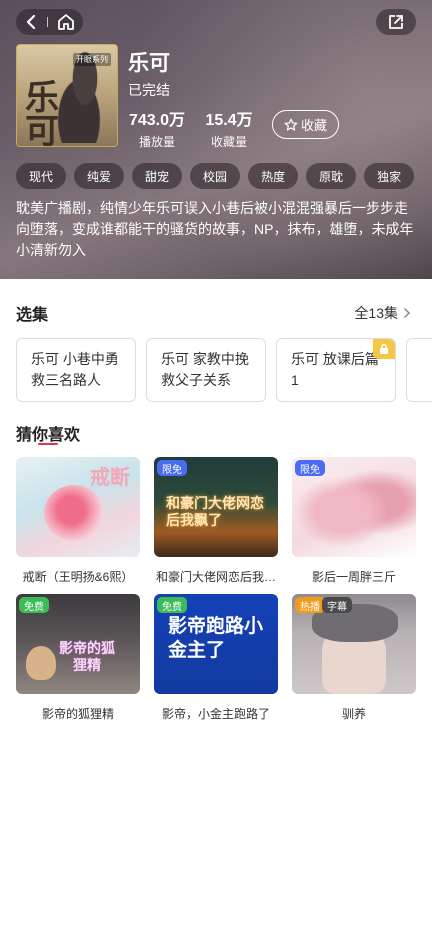 The width and height of the screenshot is (432, 933). Describe the element at coordinates (156, 142) in the screenshot. I see `play-count-label: 播放量` at that location.